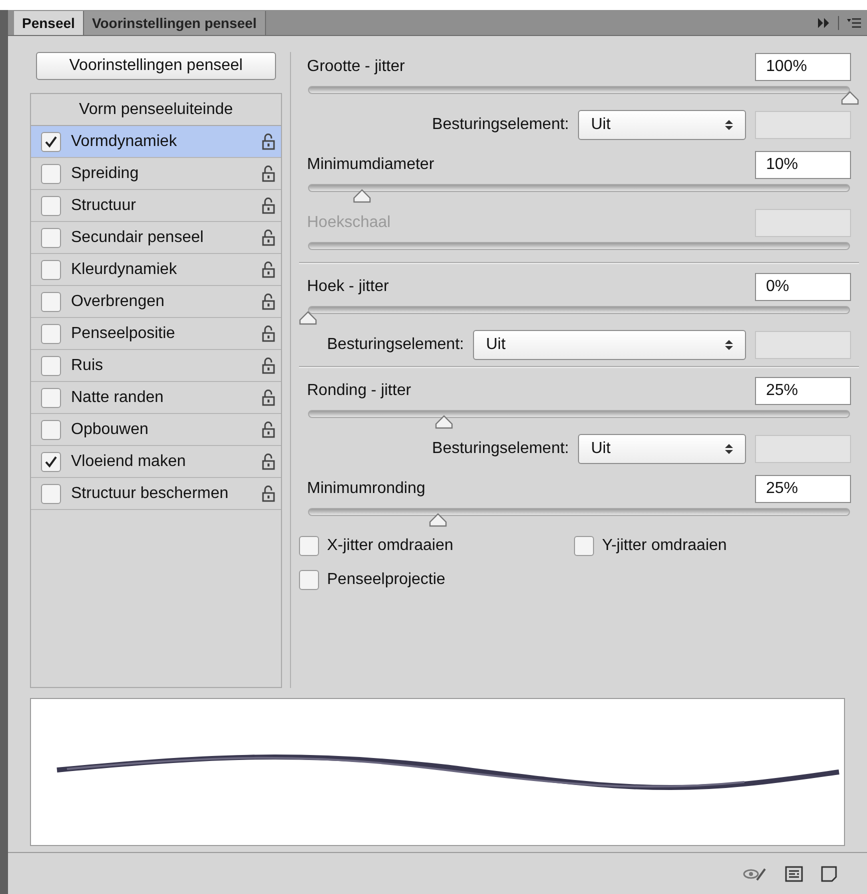  I want to click on grid-icon, so click(794, 874).